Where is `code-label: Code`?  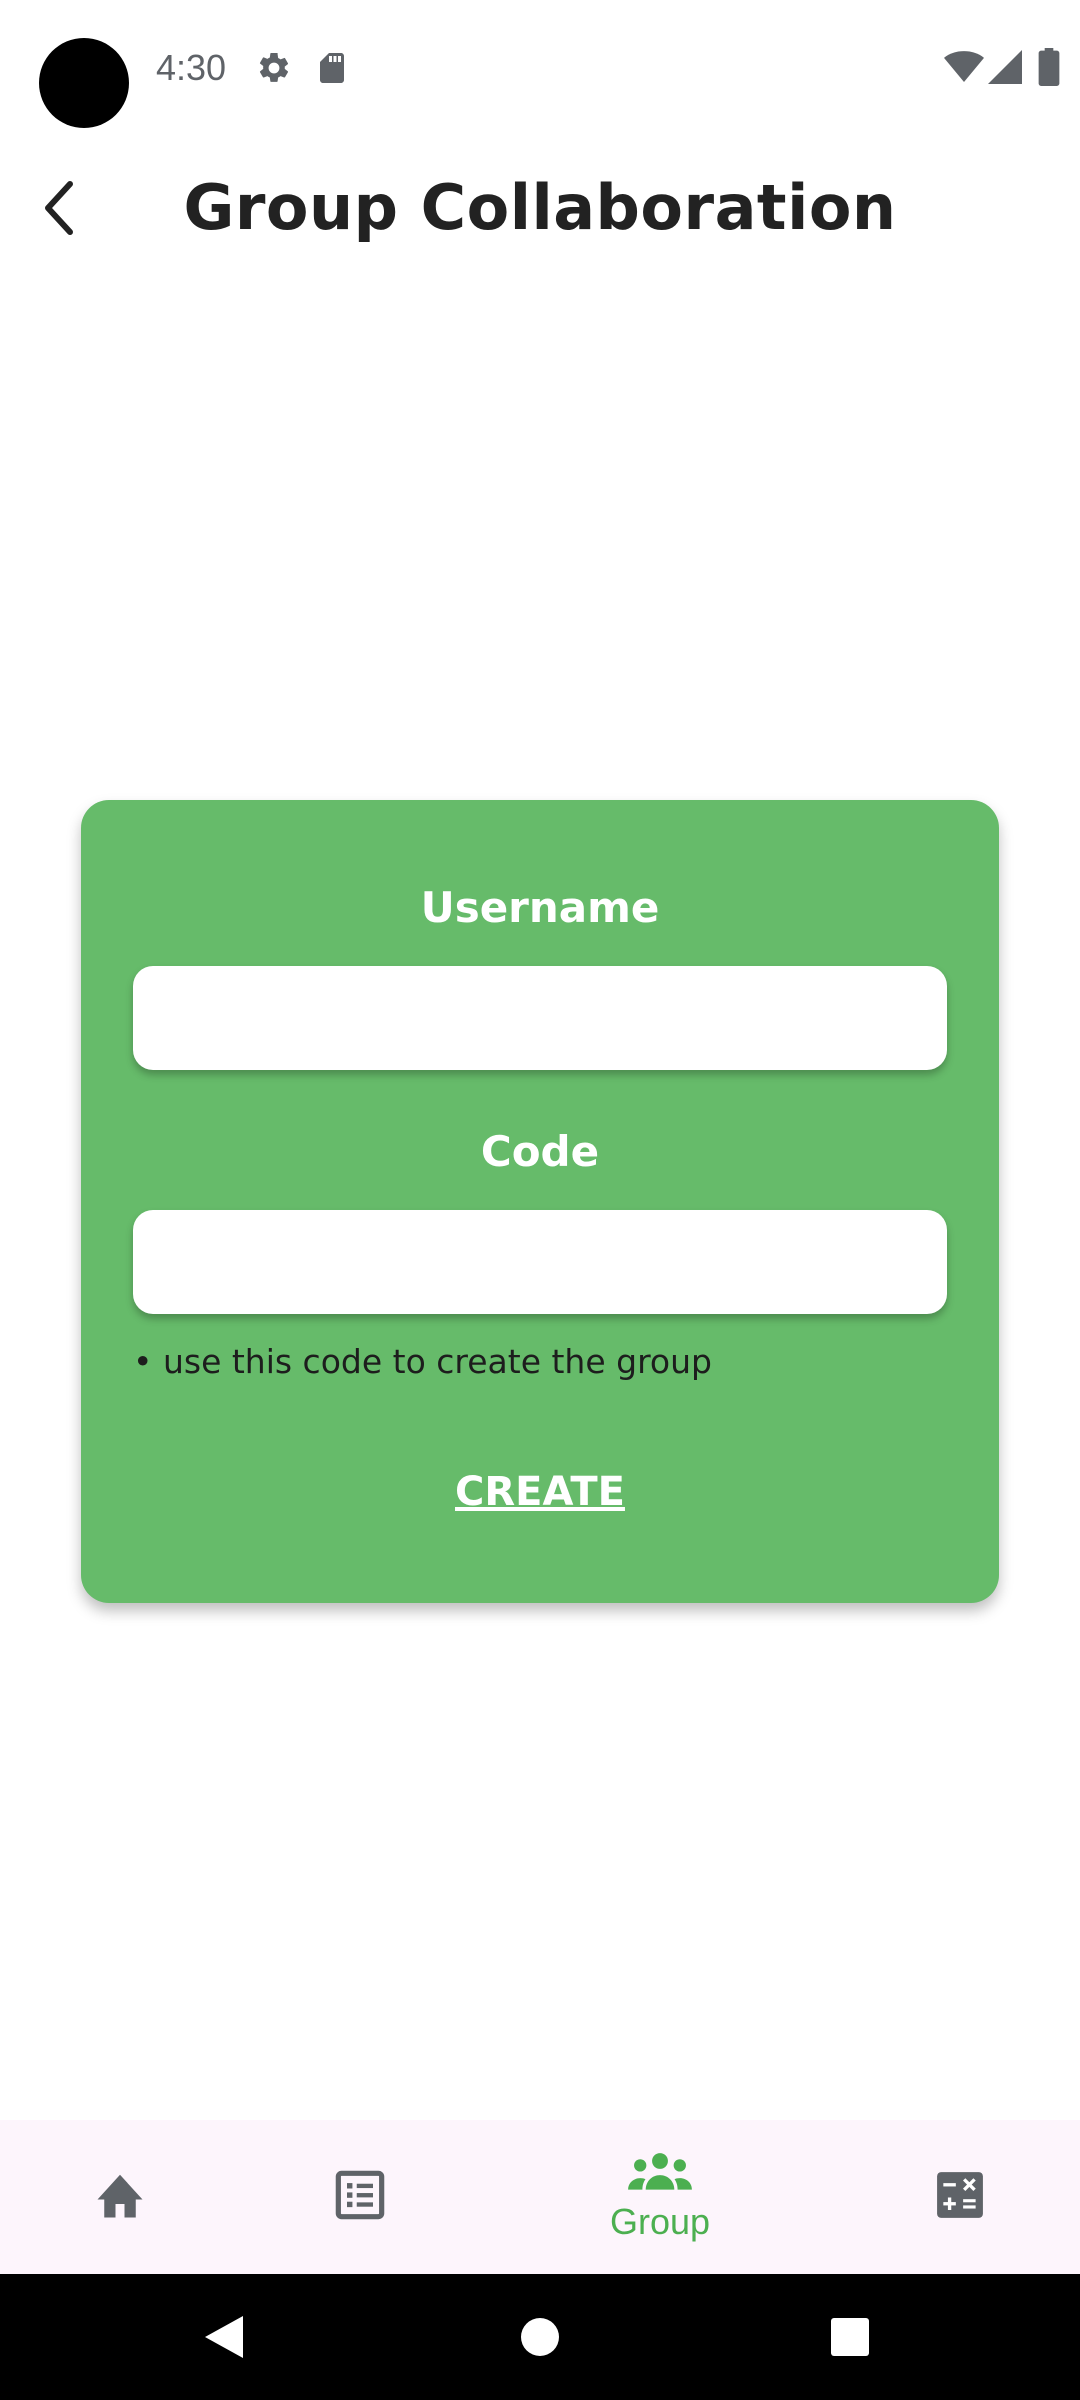
code-label: Code is located at coordinates (540, 1151).